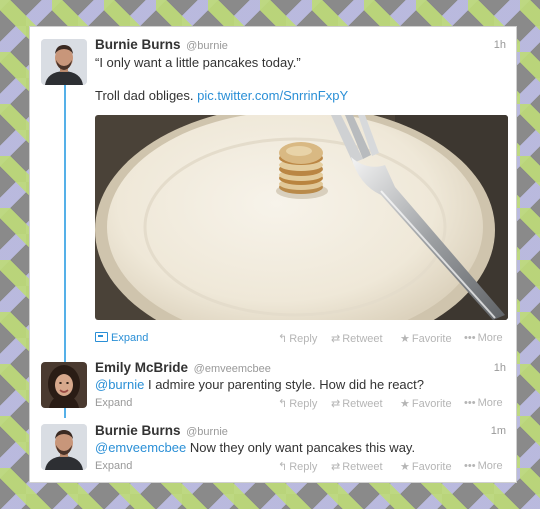 The image size is (540, 509). I want to click on tweet-text-body: Now they only want pancakes this way., so click(302, 447).